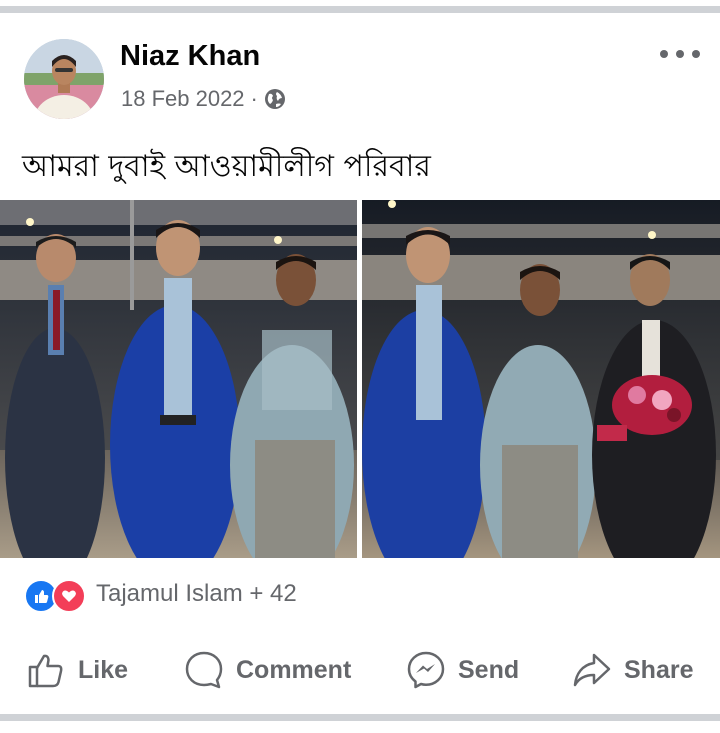 This screenshot has height=733, width=720. I want to click on comment-button: Comment, so click(267, 670).